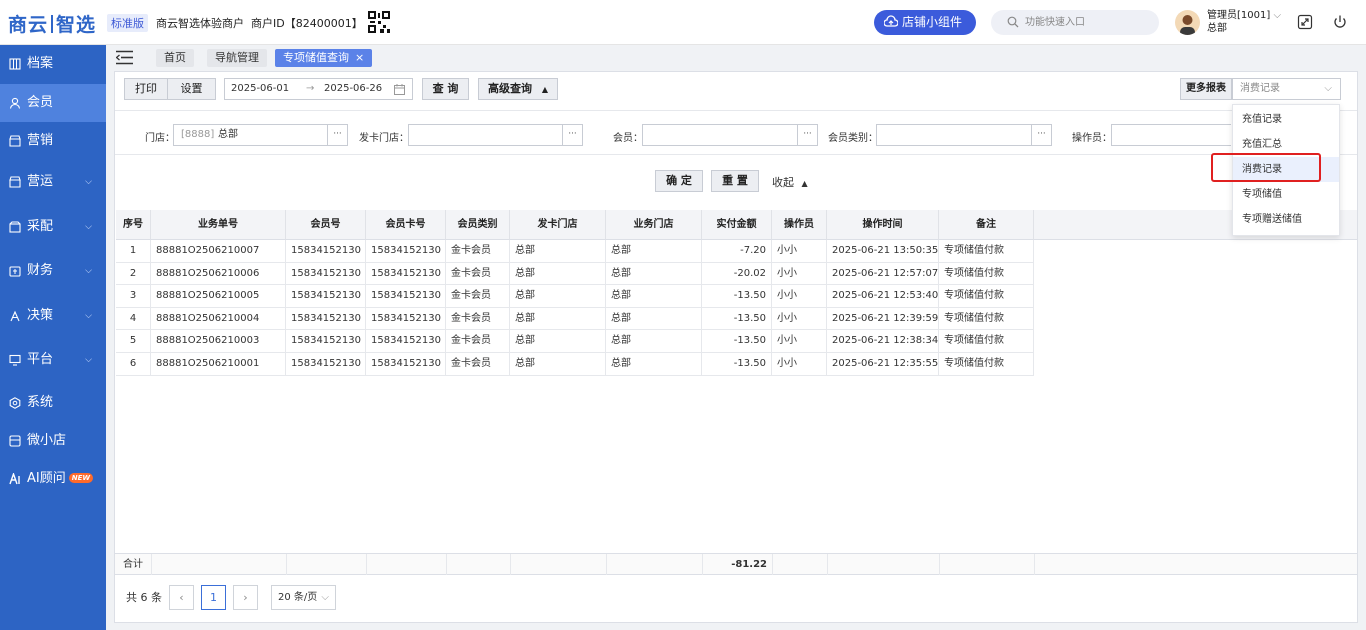 The width and height of the screenshot is (1366, 630). What do you see at coordinates (353, 89) in the screenshot?
I see `date-to: 2025-06-26` at bounding box center [353, 89].